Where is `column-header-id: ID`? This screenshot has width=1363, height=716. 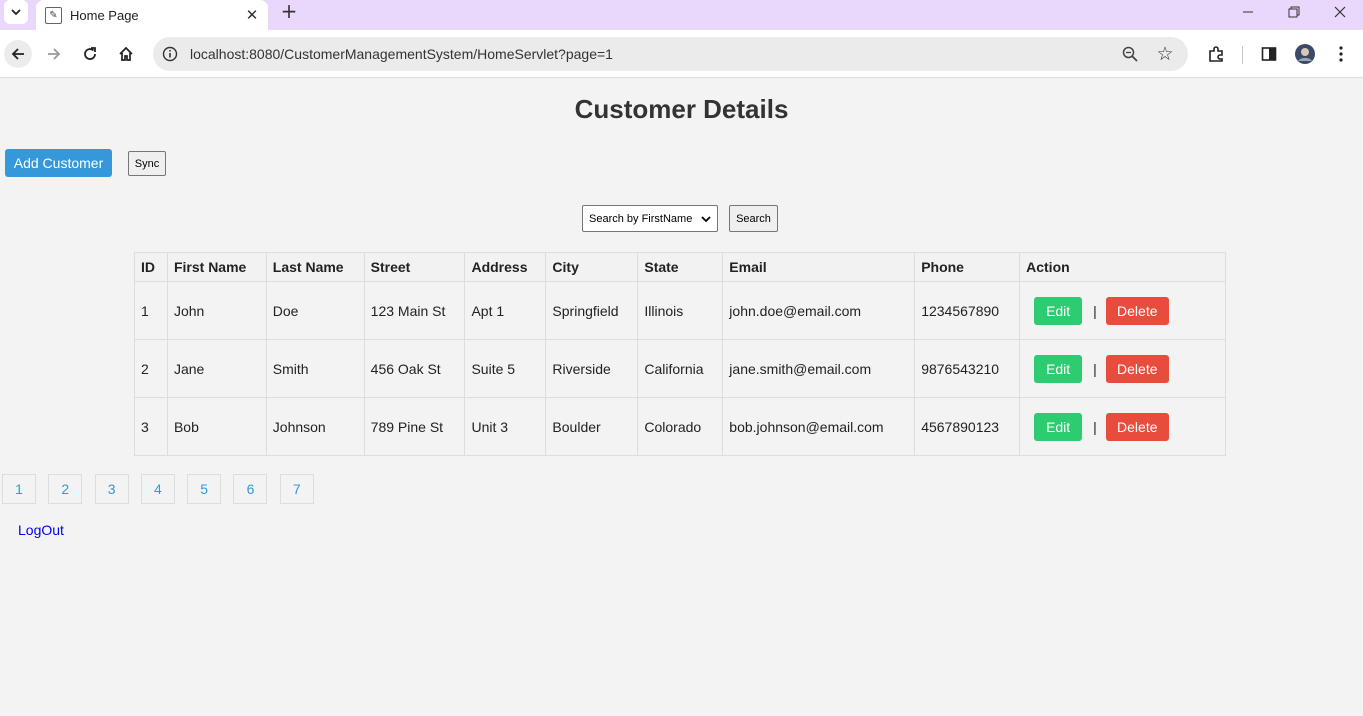
column-header-id: ID is located at coordinates (151, 267).